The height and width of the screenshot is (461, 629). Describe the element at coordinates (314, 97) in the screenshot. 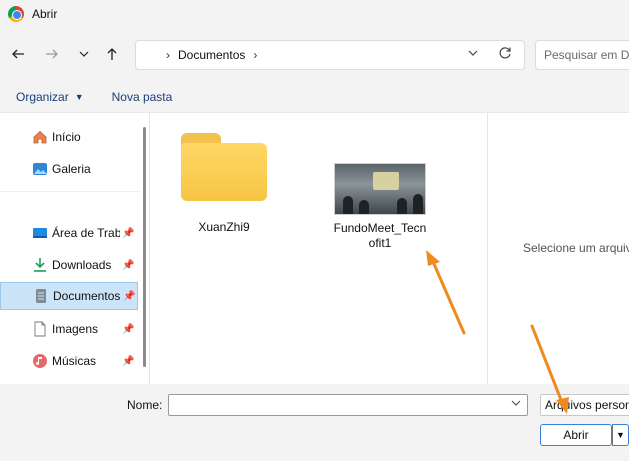

I see `command-toolbar: Organizar ▼ Nova pasta` at that location.